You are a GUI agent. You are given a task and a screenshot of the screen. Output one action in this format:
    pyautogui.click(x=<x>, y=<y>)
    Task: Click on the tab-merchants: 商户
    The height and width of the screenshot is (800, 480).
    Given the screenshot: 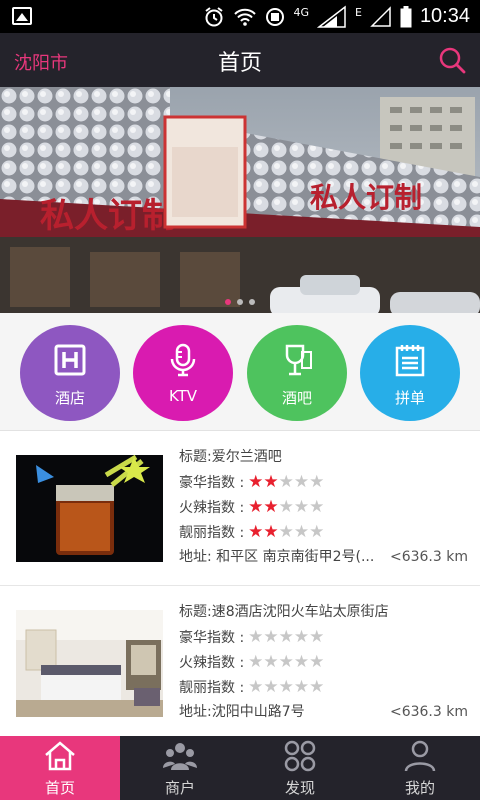 What is the action you would take?
    pyautogui.click(x=180, y=768)
    